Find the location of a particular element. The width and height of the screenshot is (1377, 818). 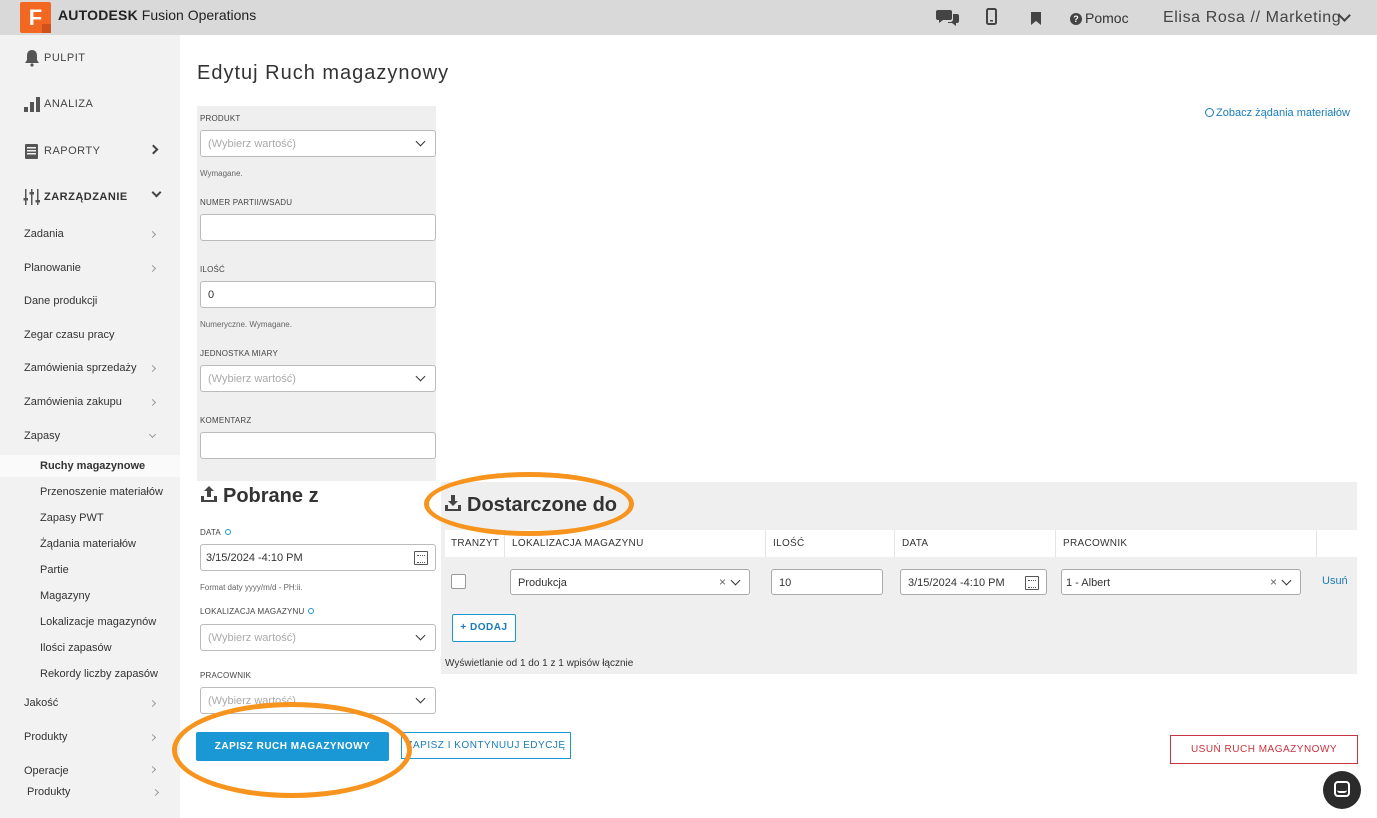

delivered-worker-value: 1 - Albert is located at coordinates (1088, 583).